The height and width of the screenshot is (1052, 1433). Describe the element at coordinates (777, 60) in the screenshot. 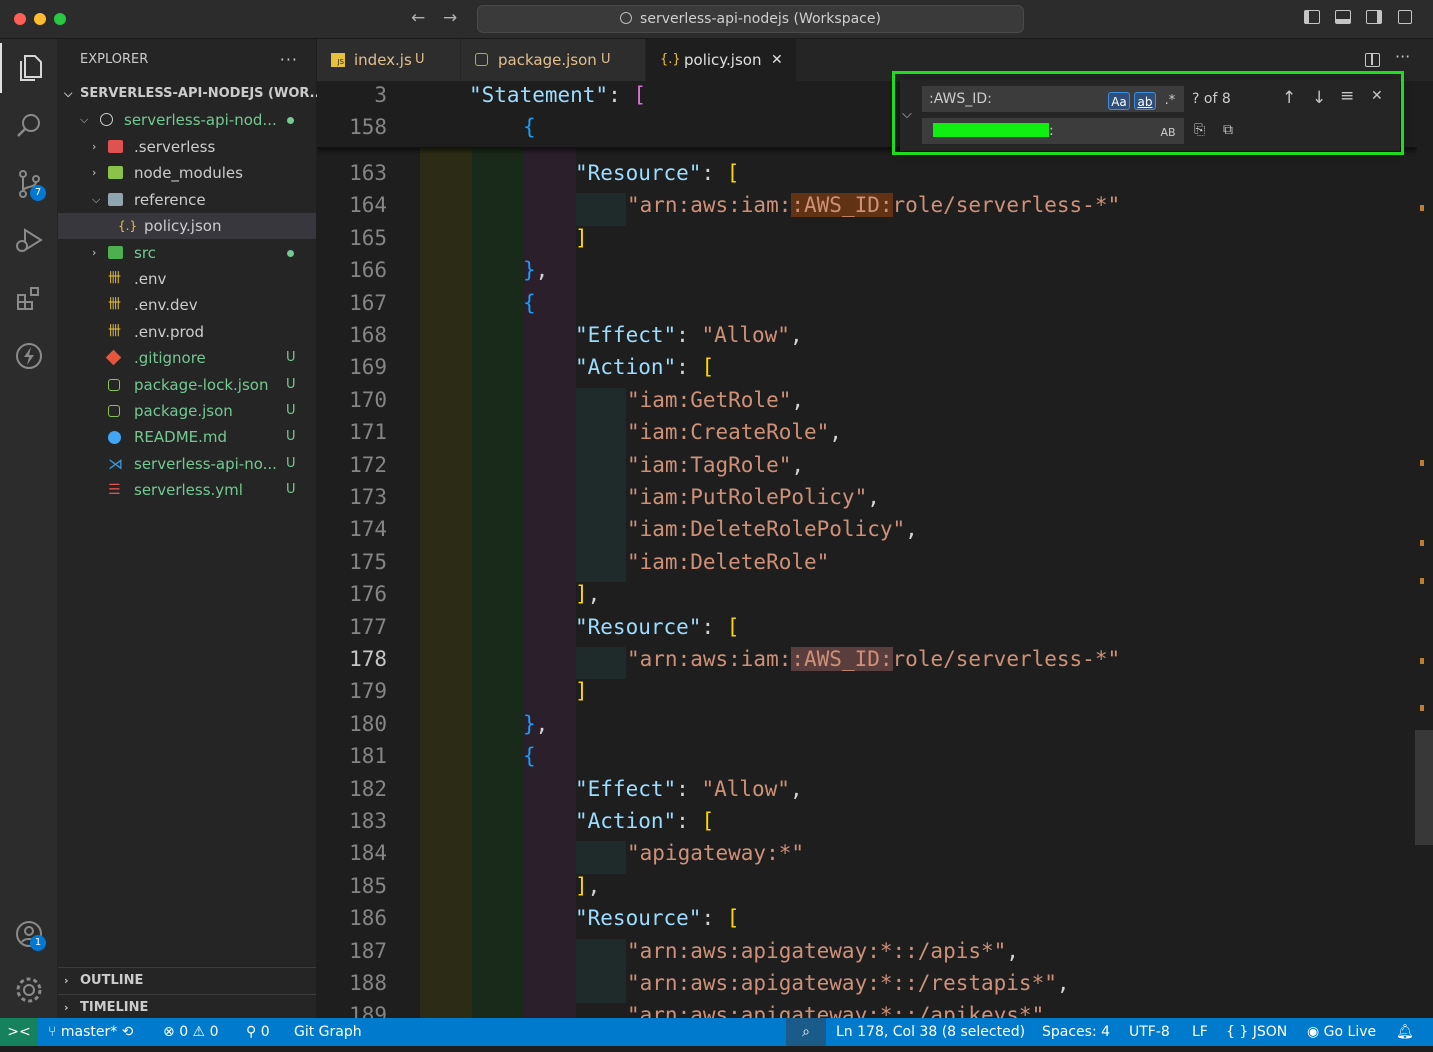

I see `close-tab-icon: ✕` at that location.